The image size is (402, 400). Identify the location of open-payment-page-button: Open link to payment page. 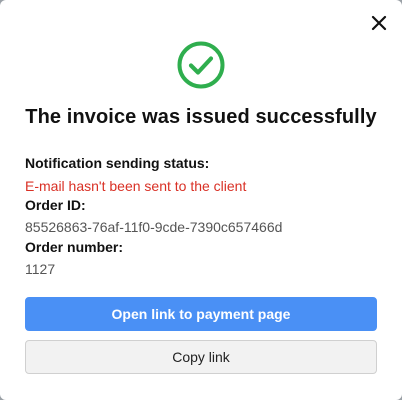
(201, 314).